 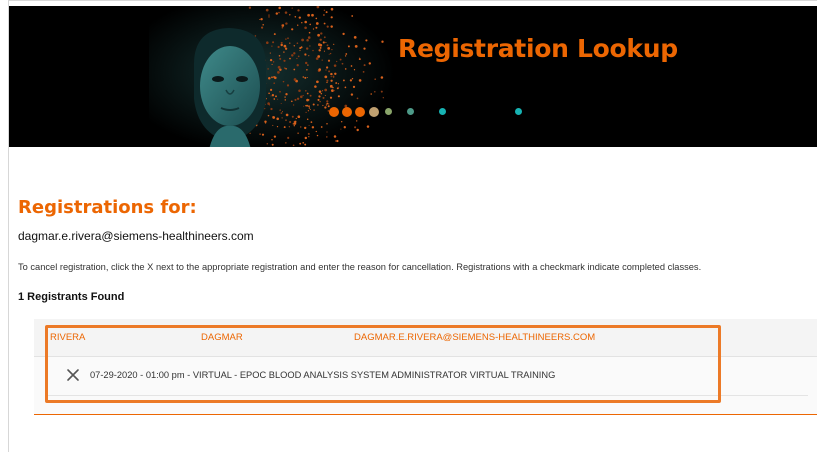 What do you see at coordinates (538, 48) in the screenshot?
I see `page-title: Registration Lookup` at bounding box center [538, 48].